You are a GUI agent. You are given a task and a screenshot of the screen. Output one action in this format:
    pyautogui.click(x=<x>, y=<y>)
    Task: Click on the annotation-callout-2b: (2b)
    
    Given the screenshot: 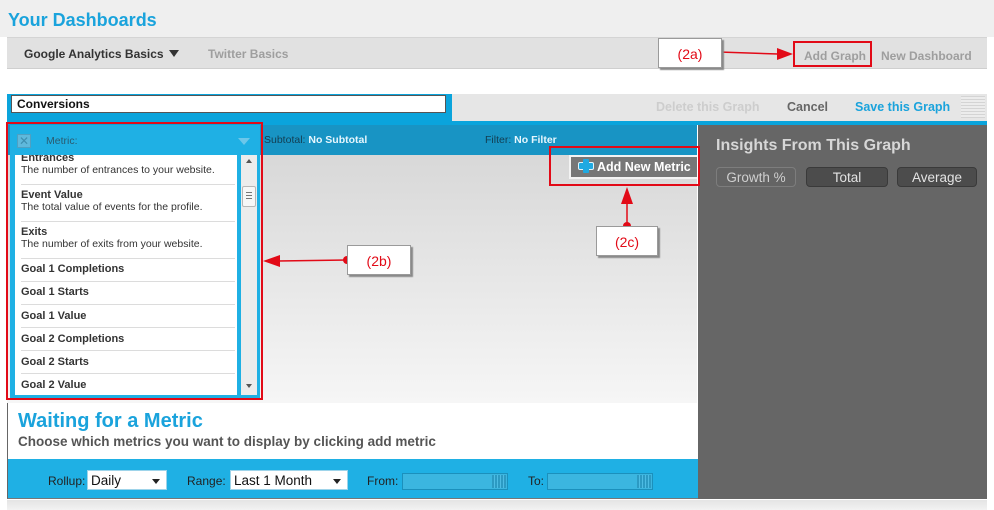 What is the action you would take?
    pyautogui.click(x=379, y=260)
    